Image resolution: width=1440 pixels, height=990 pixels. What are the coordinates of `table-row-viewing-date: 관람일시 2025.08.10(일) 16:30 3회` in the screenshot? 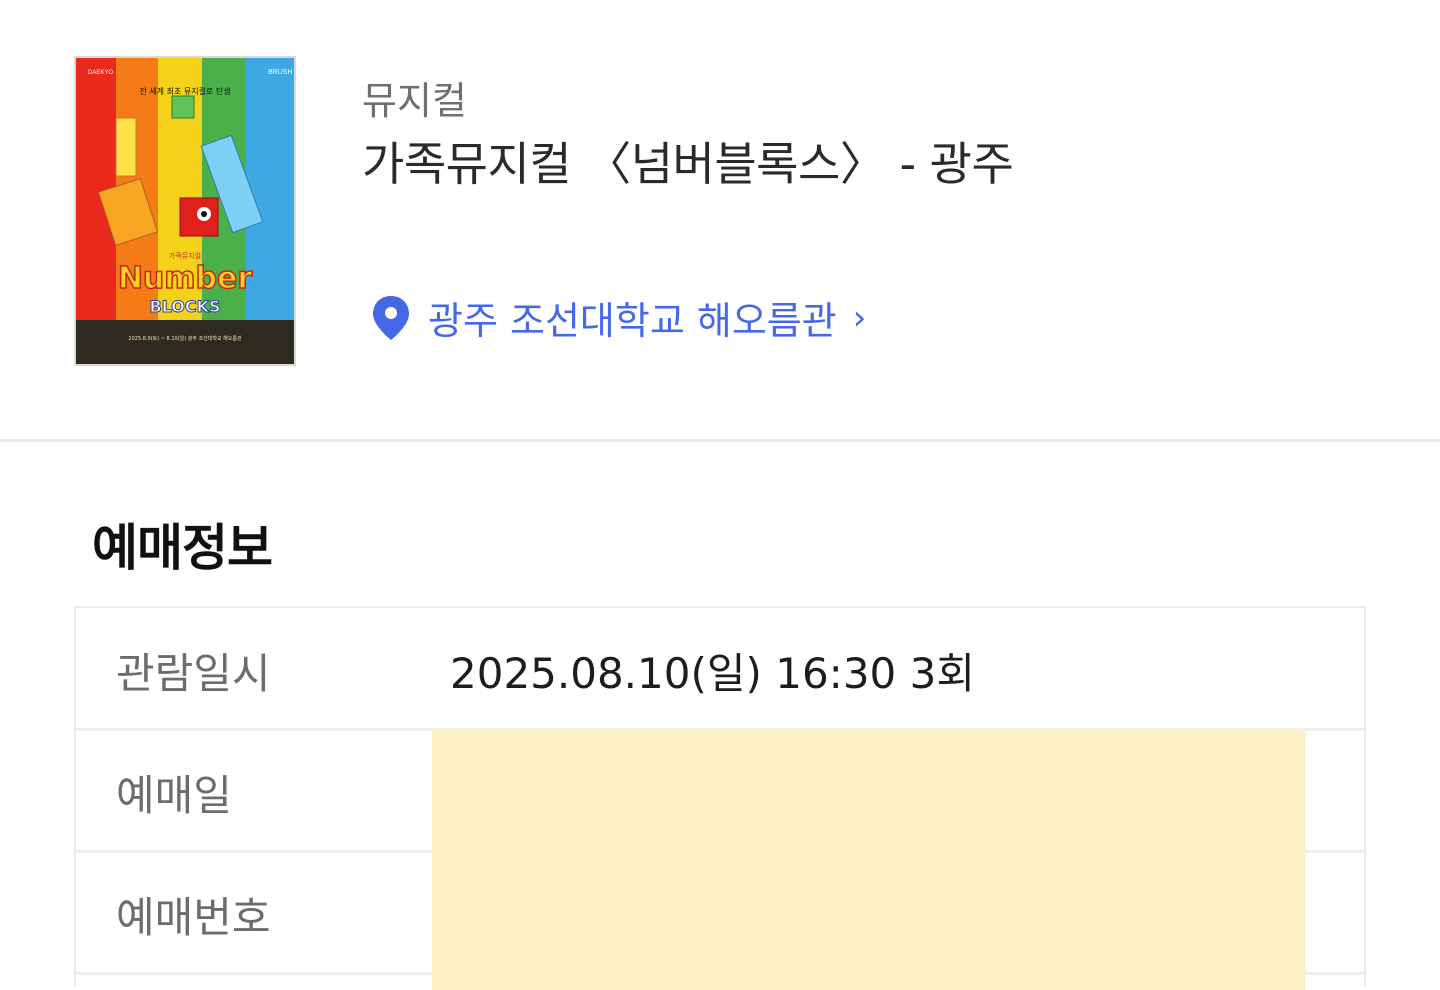 It's located at (720, 669).